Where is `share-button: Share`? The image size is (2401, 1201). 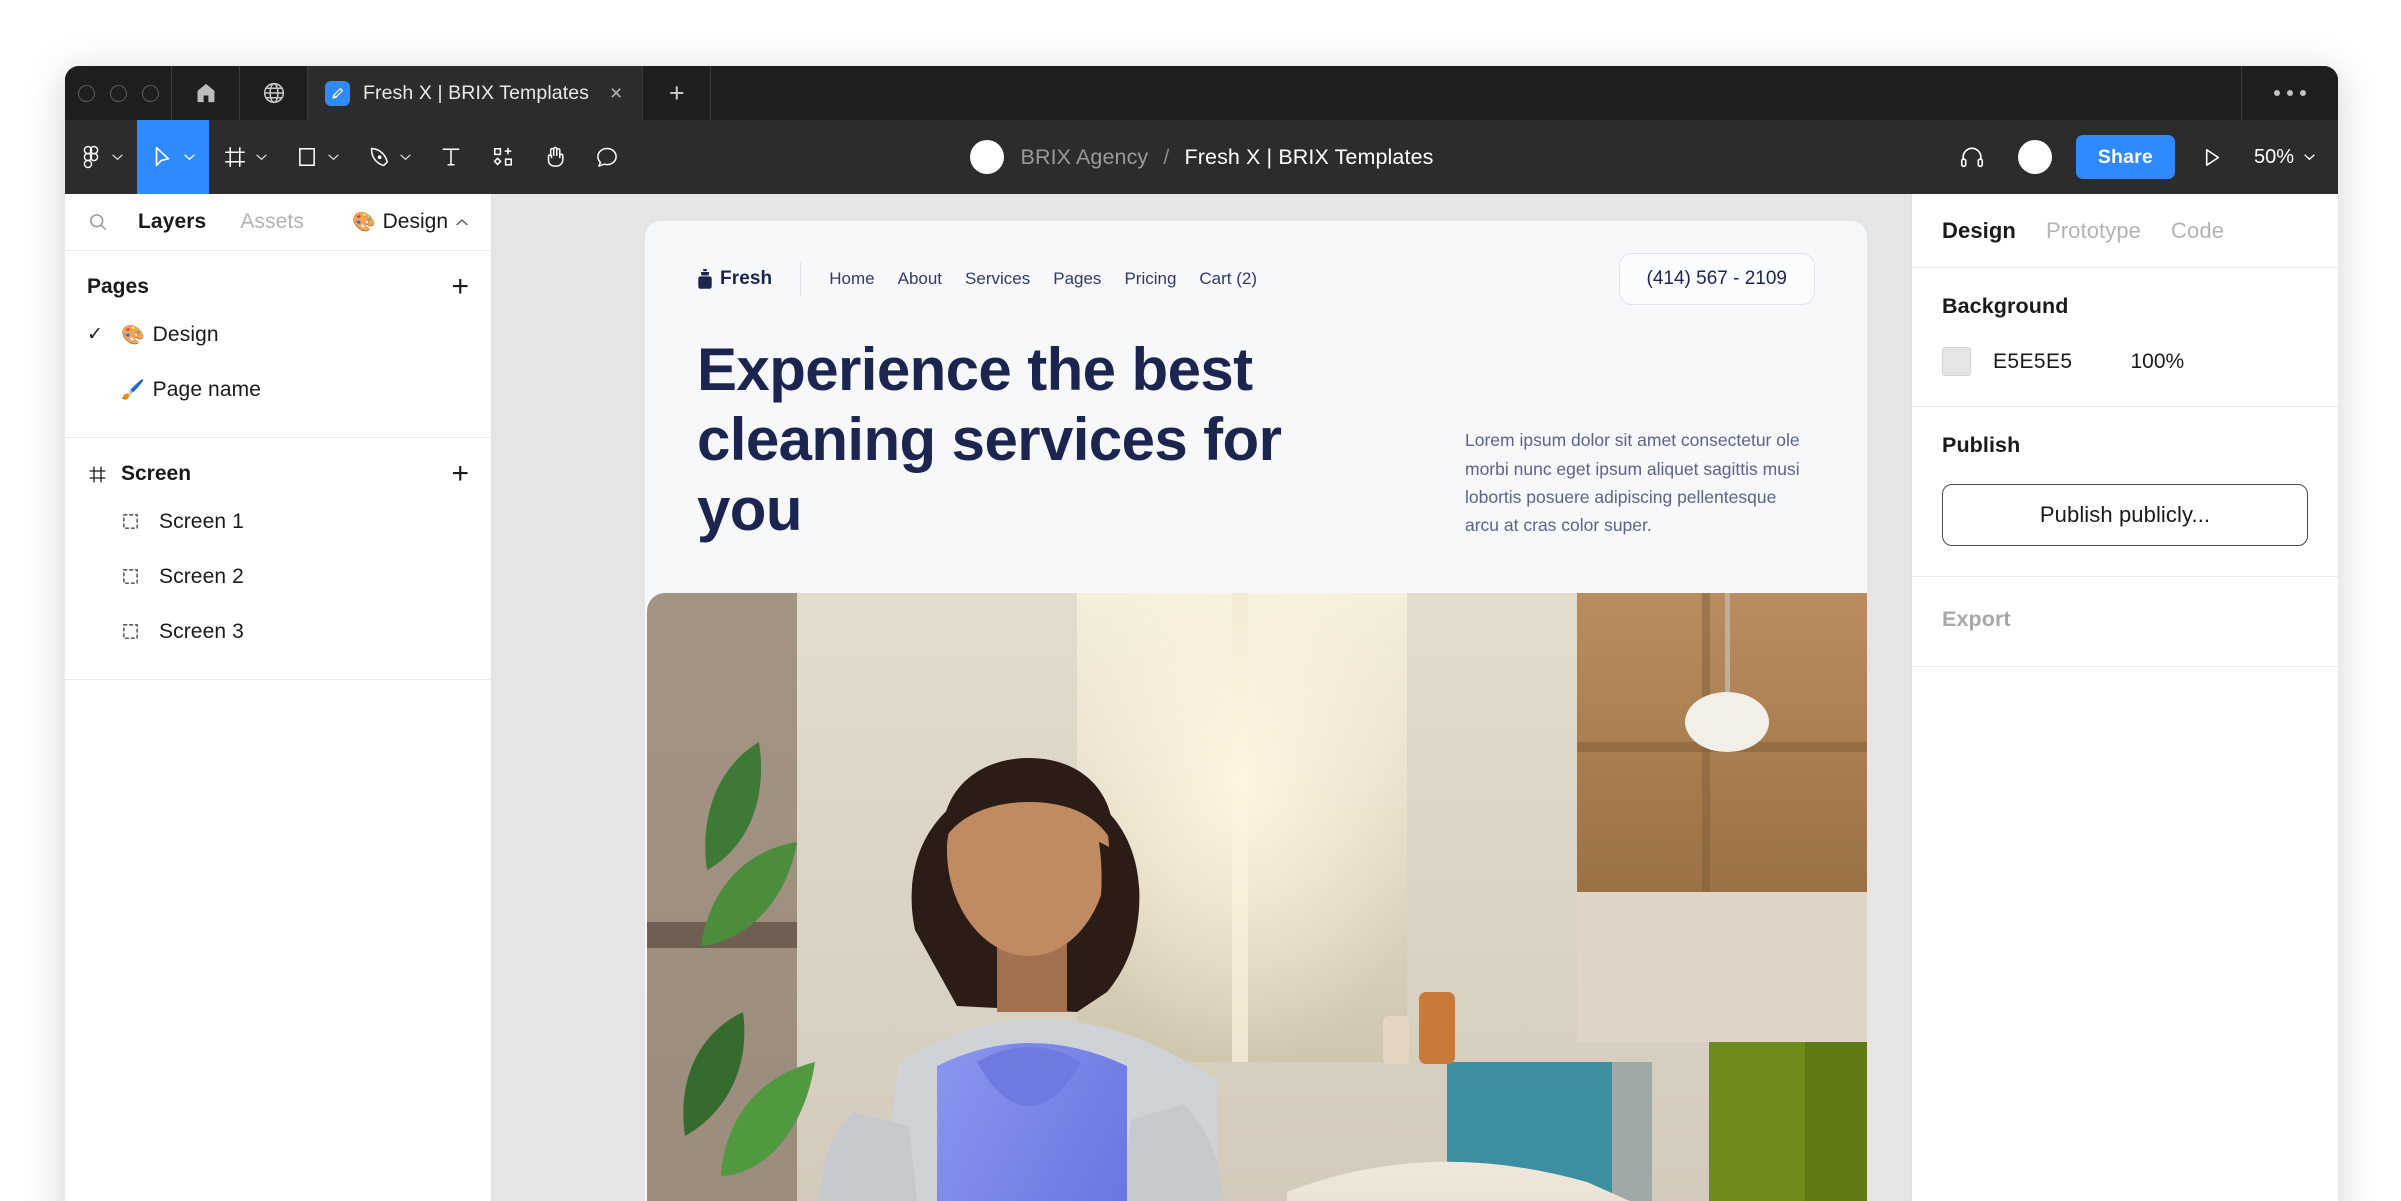
share-button: Share is located at coordinates (2125, 157).